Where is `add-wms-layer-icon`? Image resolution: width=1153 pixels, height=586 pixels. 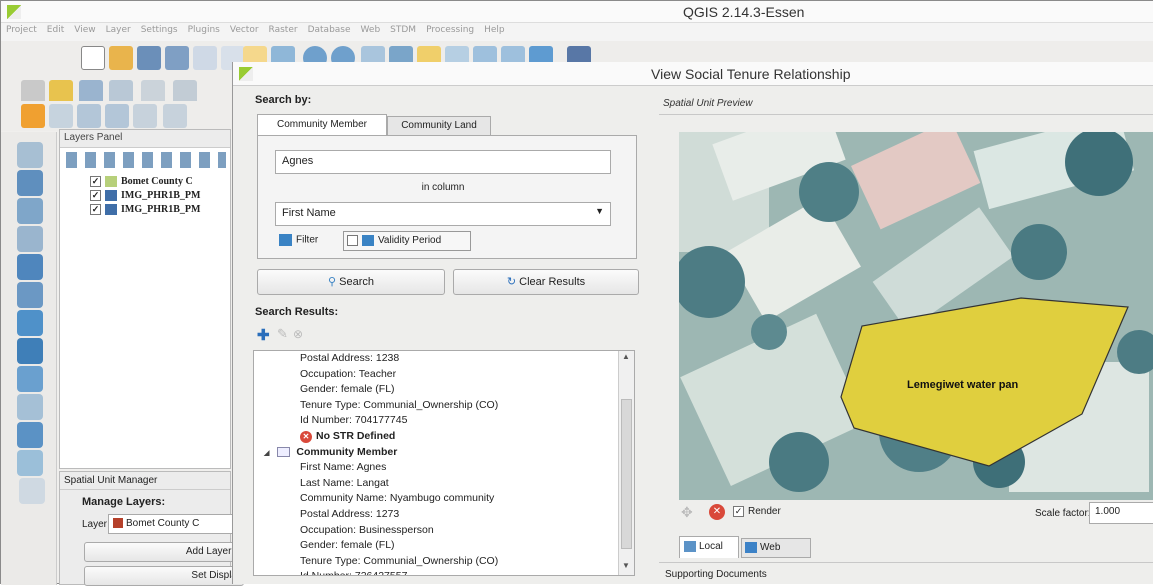
add-wms-layer-icon is located at coordinates (30, 323).